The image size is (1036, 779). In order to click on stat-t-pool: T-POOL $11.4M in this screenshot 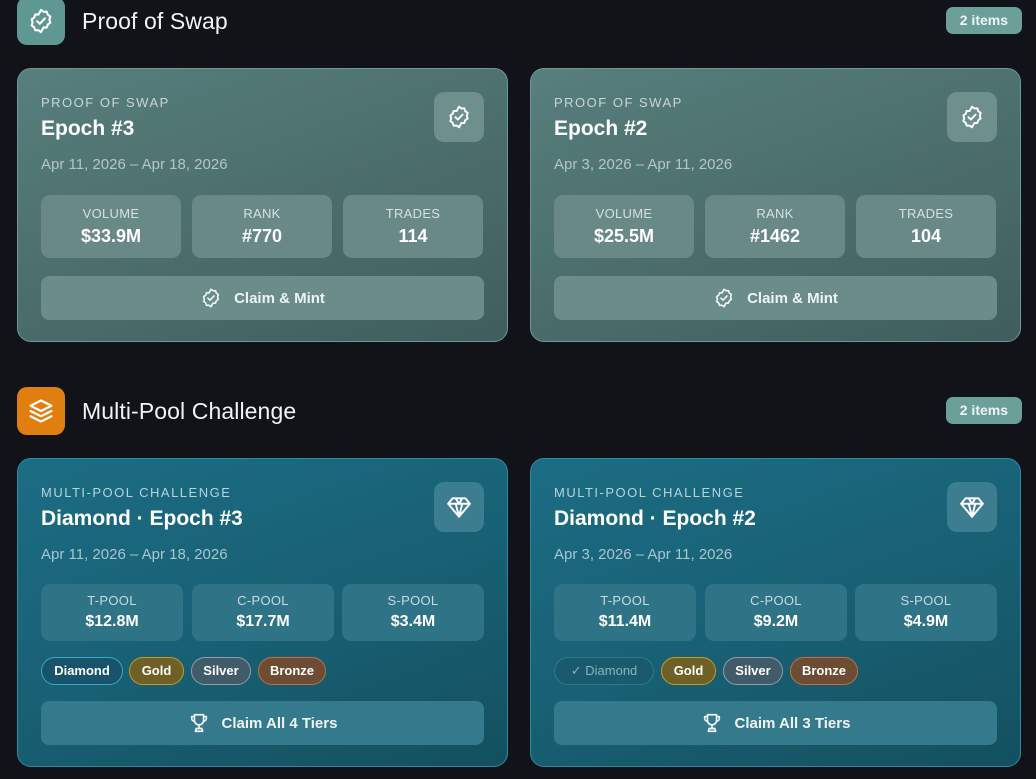, I will do `click(625, 612)`.